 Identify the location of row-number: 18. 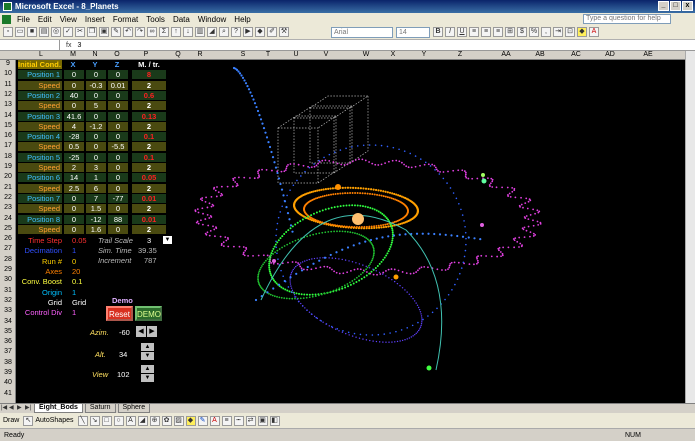
(8, 156).